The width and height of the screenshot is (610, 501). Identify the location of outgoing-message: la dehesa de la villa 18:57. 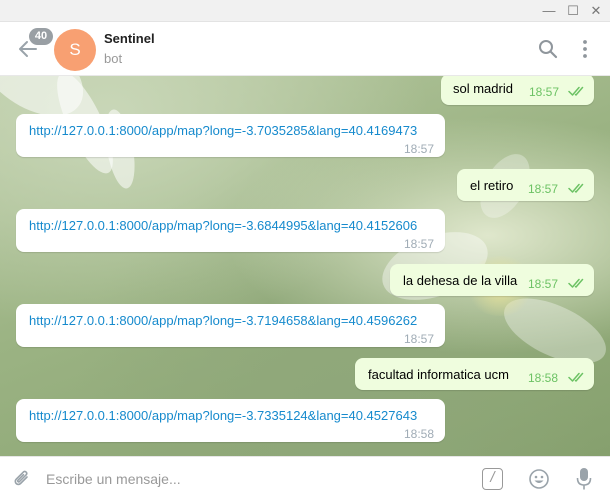
(492, 280).